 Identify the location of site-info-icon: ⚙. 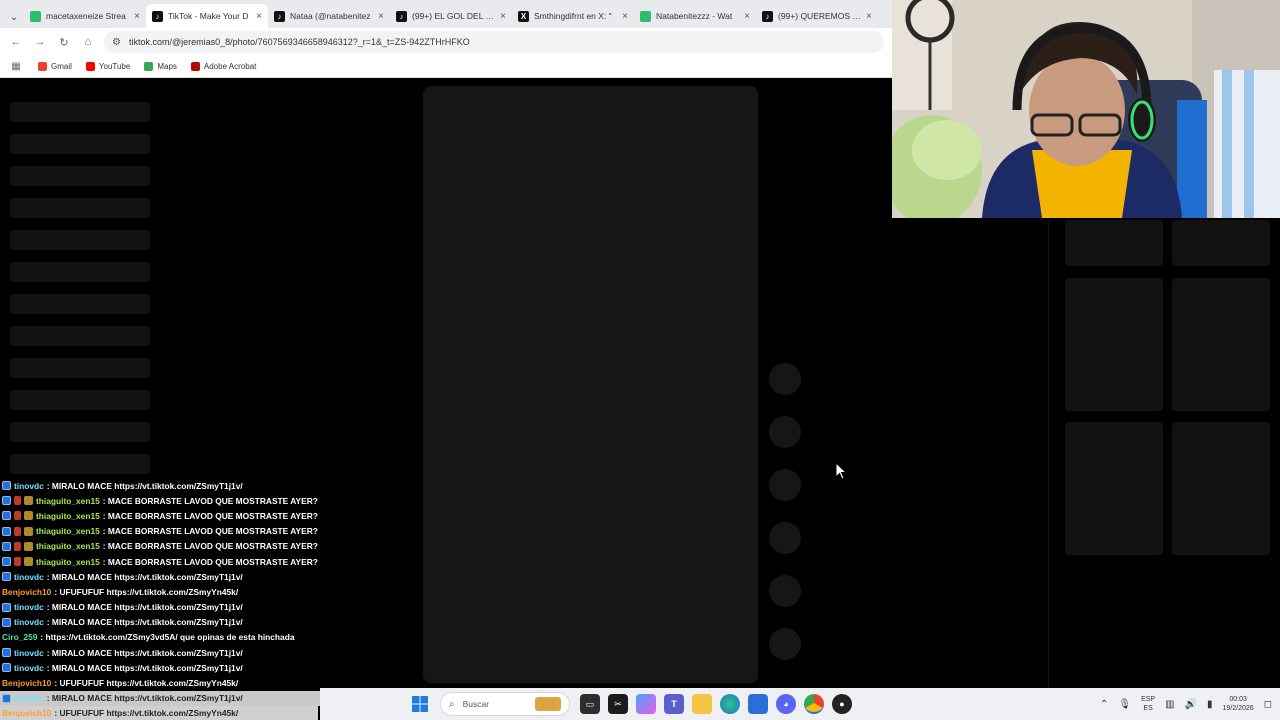
(116, 42).